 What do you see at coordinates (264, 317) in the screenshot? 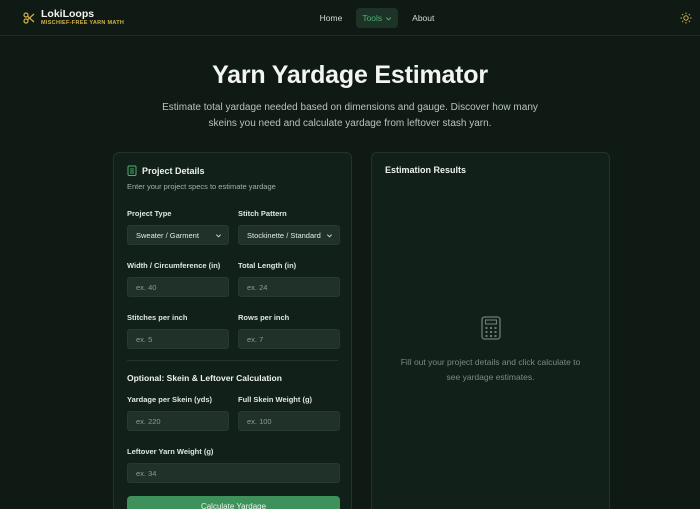
I see `rows-per-inch-label: Rows per inch` at bounding box center [264, 317].